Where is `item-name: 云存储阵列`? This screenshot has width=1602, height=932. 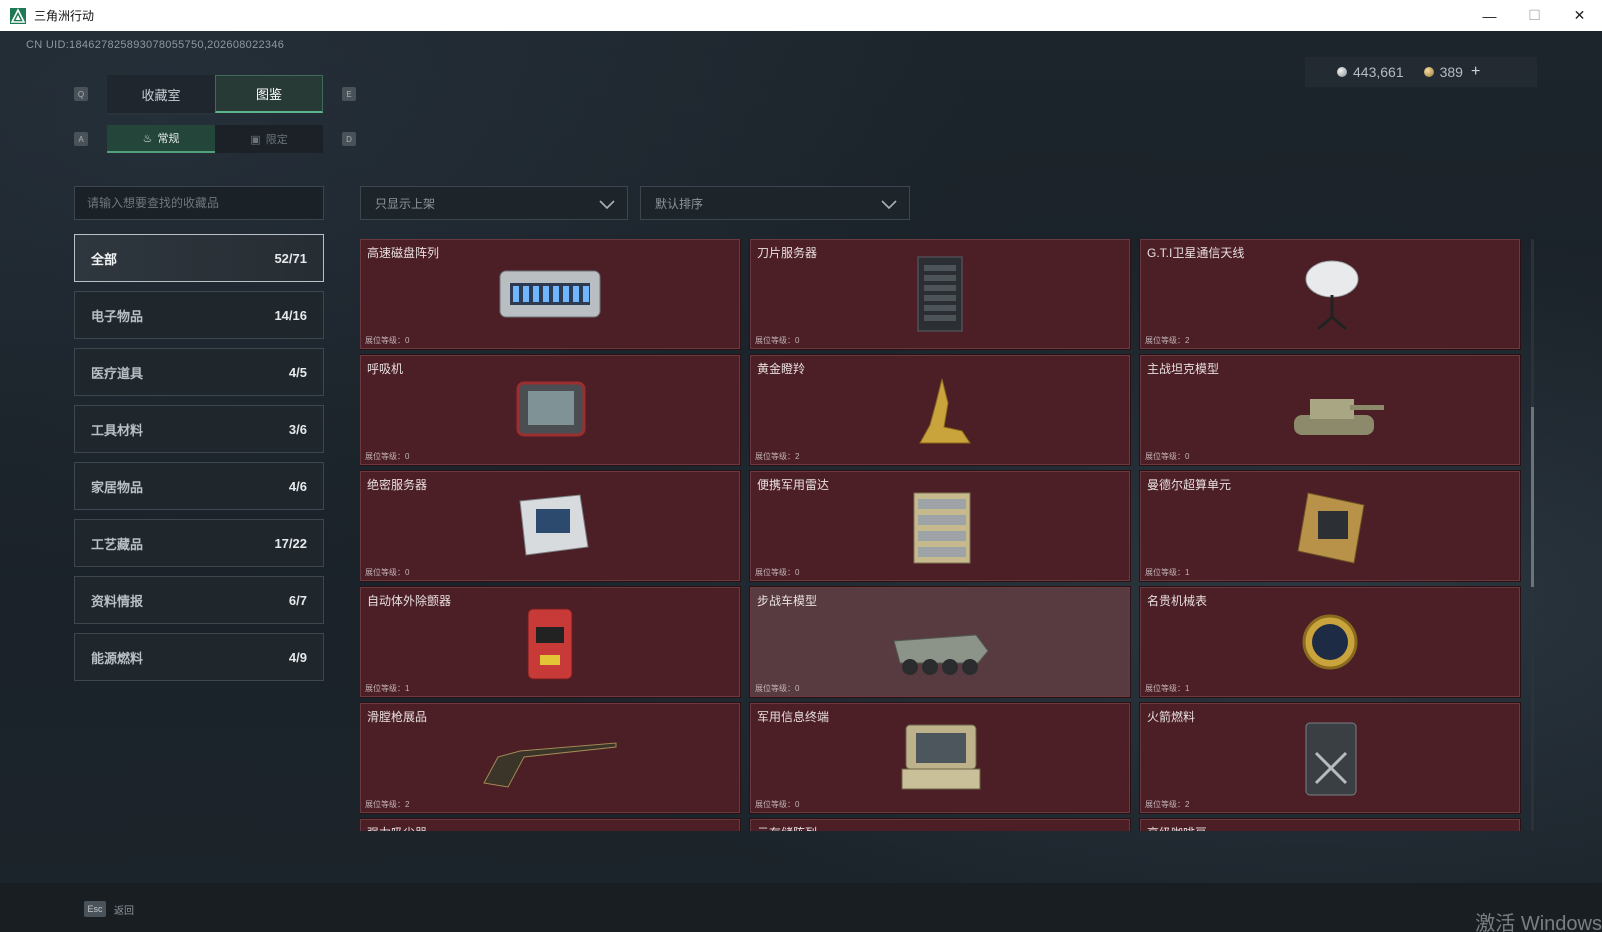 item-name: 云存储阵列 is located at coordinates (787, 827).